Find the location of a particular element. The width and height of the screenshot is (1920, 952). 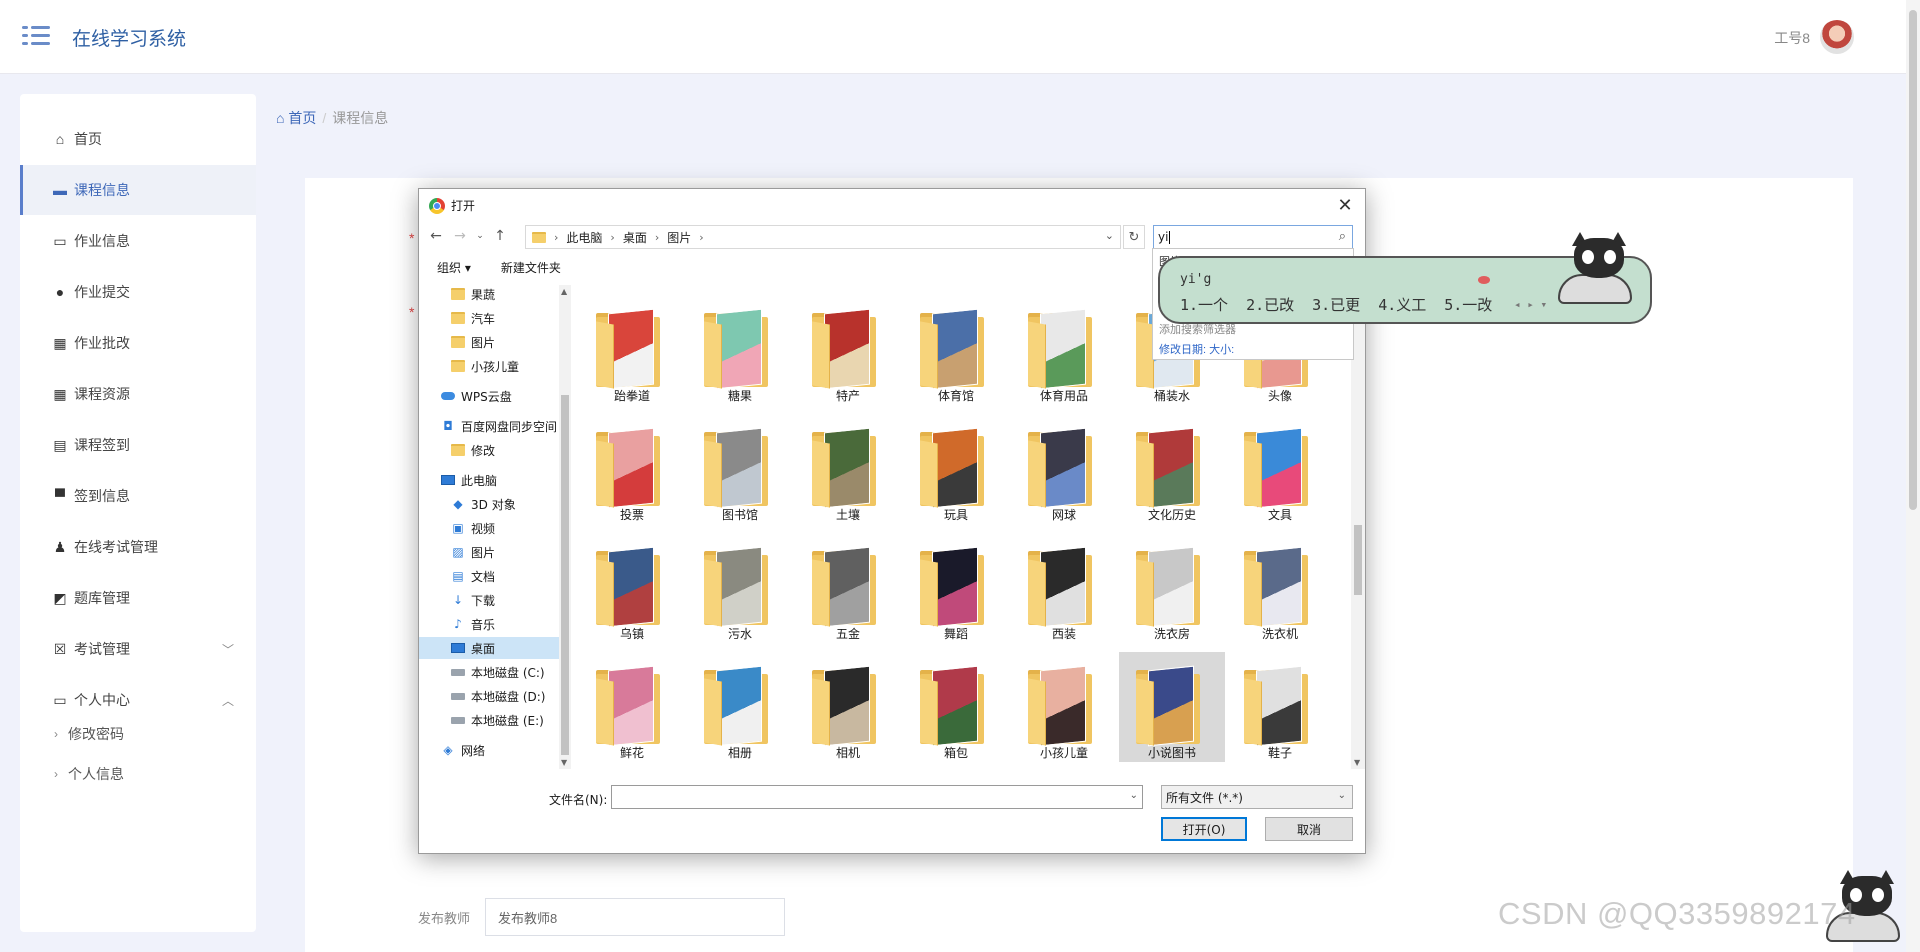

new-folder-button: 新建文件夹 is located at coordinates (531, 267).